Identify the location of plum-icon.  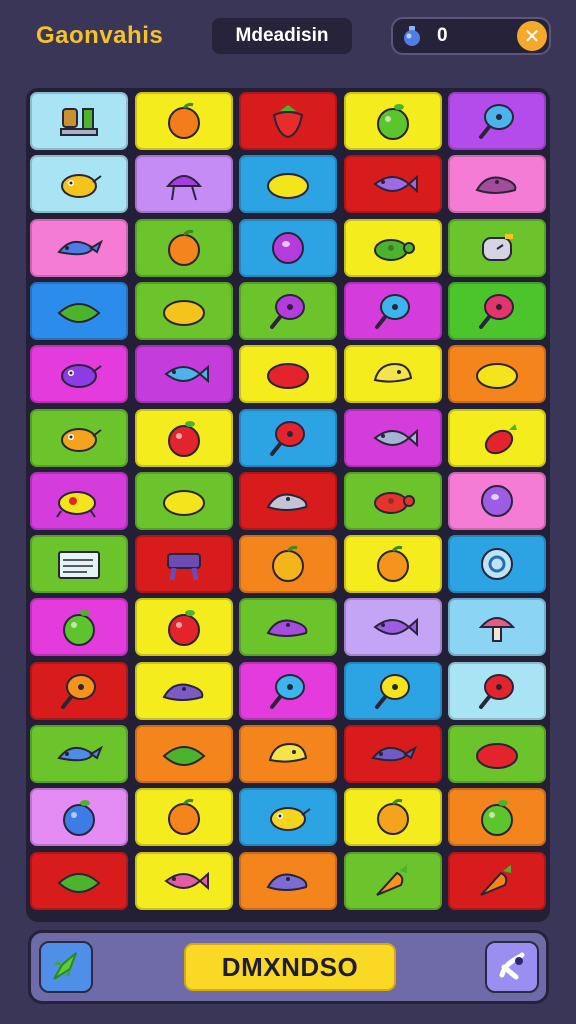
(497, 500).